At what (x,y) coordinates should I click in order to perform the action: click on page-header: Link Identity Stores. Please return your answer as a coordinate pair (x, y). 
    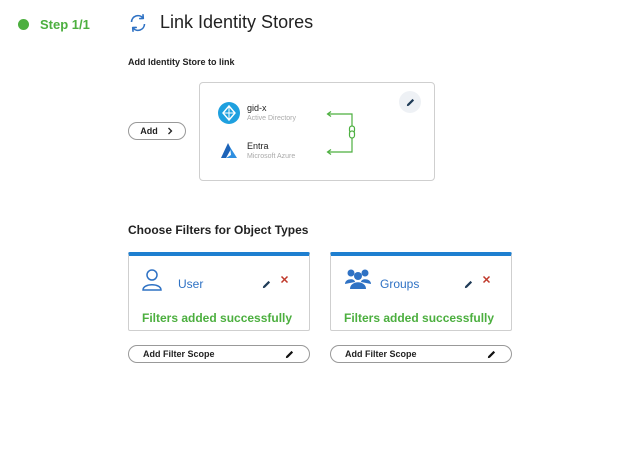
    Looking at the image, I should click on (220, 22).